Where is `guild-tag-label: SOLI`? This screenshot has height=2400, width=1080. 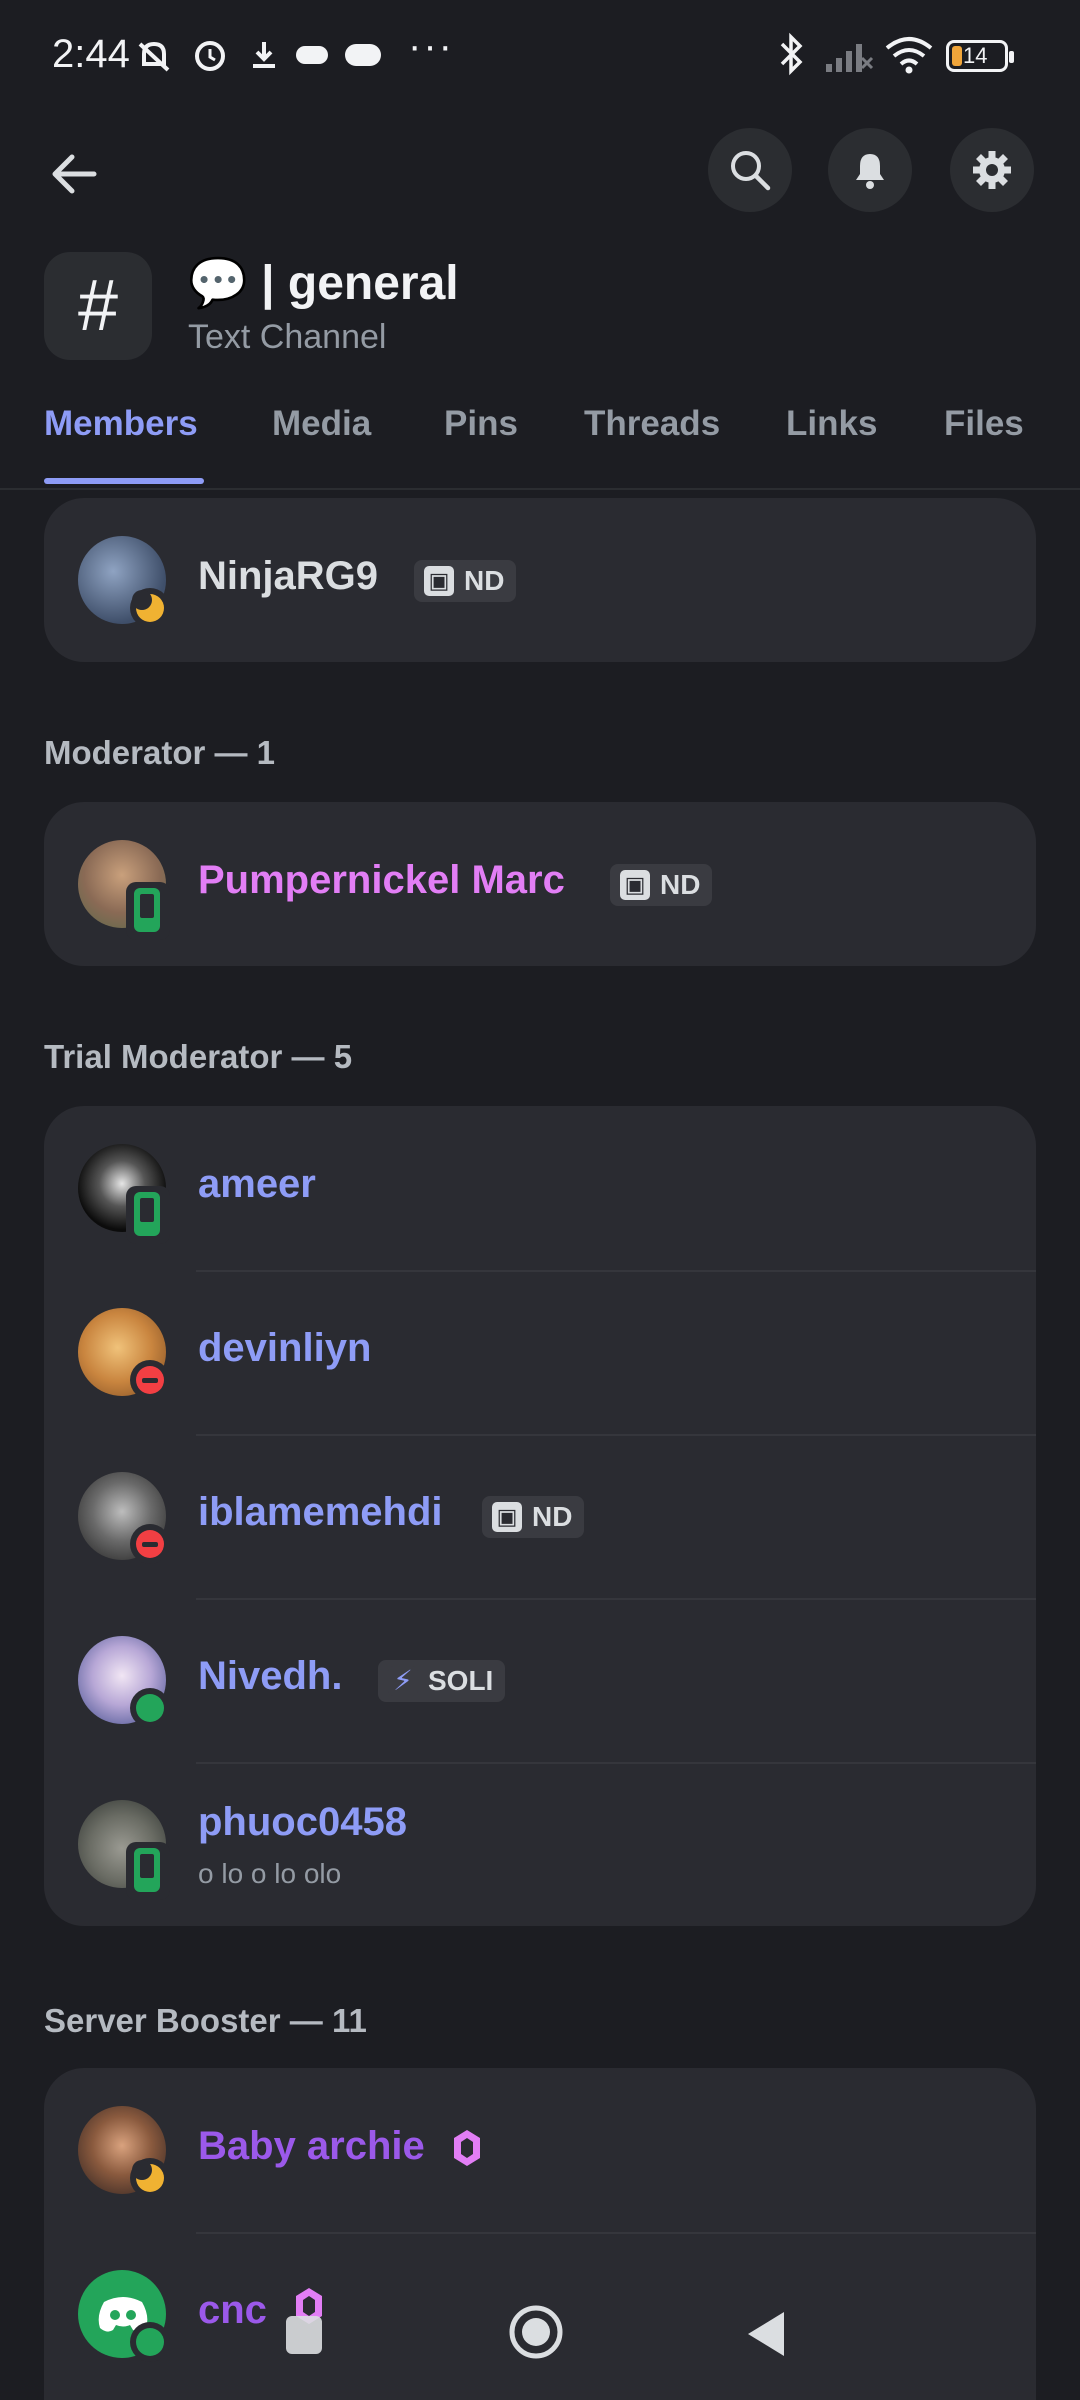 guild-tag-label: SOLI is located at coordinates (461, 1680).